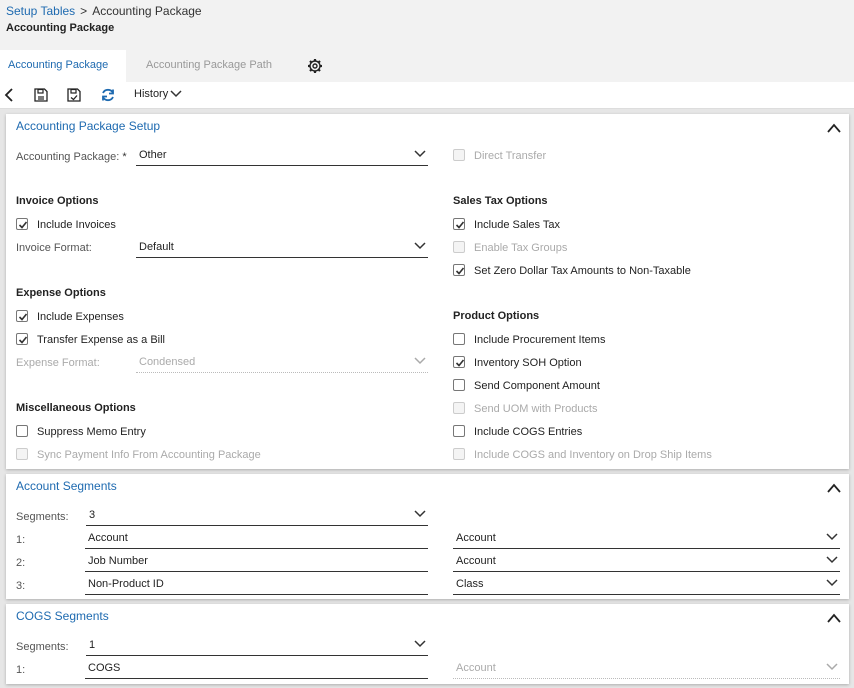 The image size is (854, 688). I want to click on cogs-segments-count-select: 1, so click(257, 646).